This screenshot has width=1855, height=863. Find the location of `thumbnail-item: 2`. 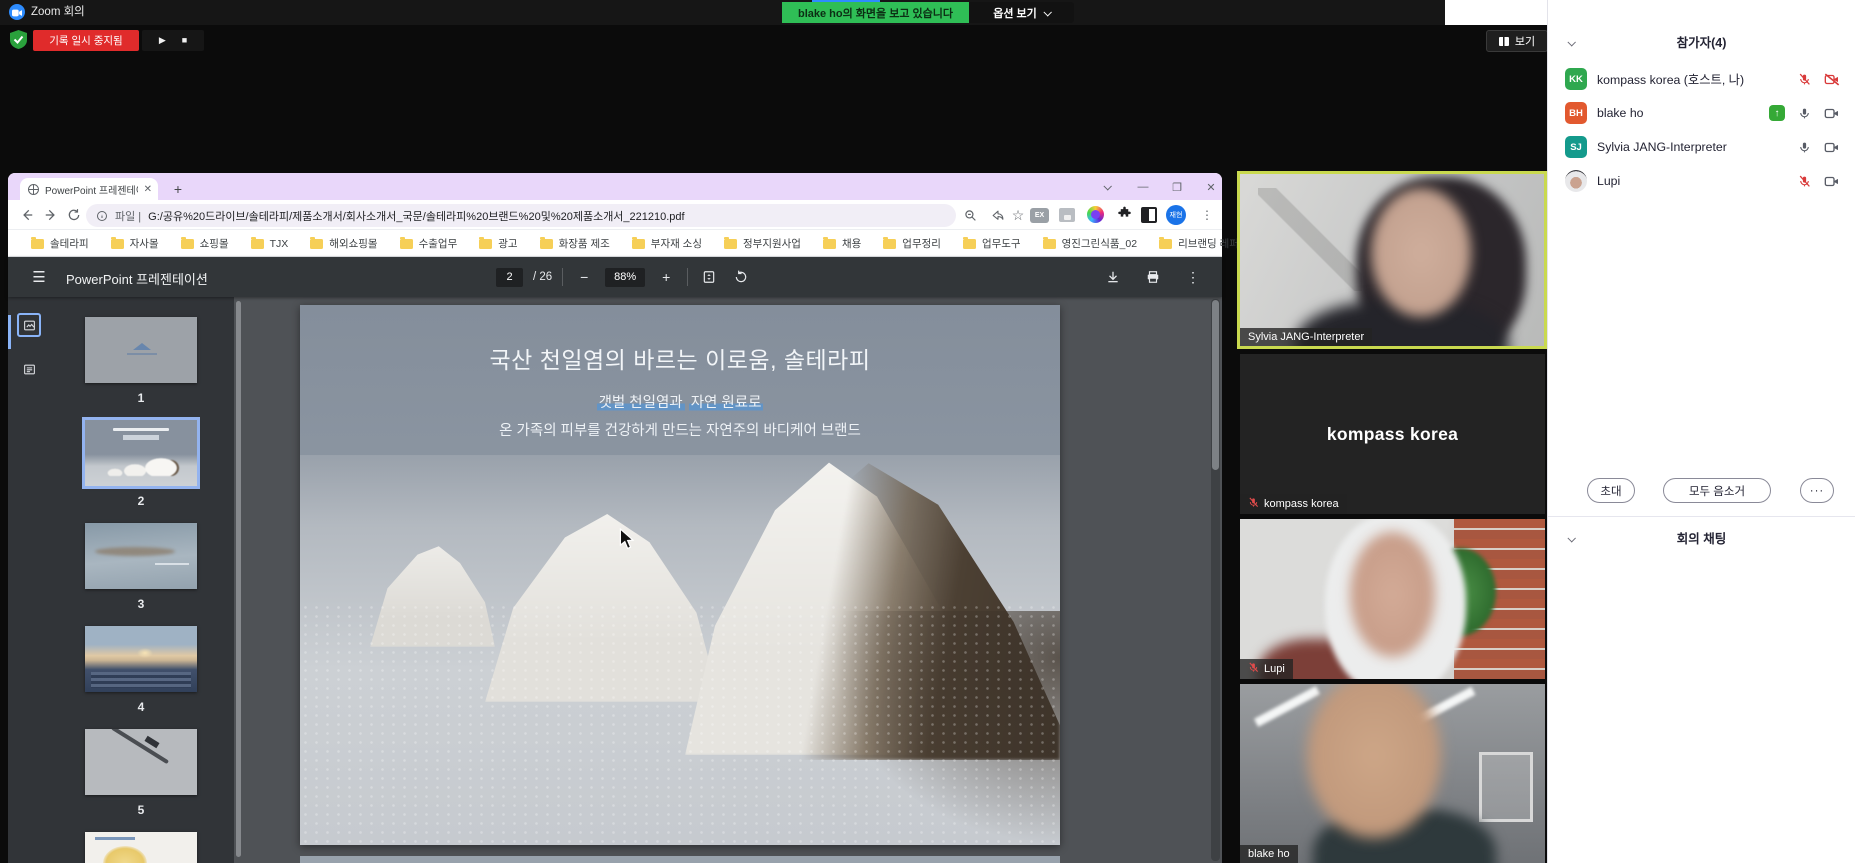

thumbnail-item: 2 is located at coordinates (141, 462).